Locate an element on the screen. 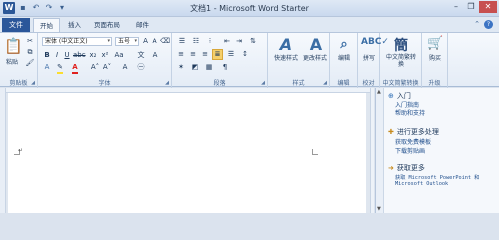  section-getting-started: ⊕ 入门 is located at coordinates (399, 96).